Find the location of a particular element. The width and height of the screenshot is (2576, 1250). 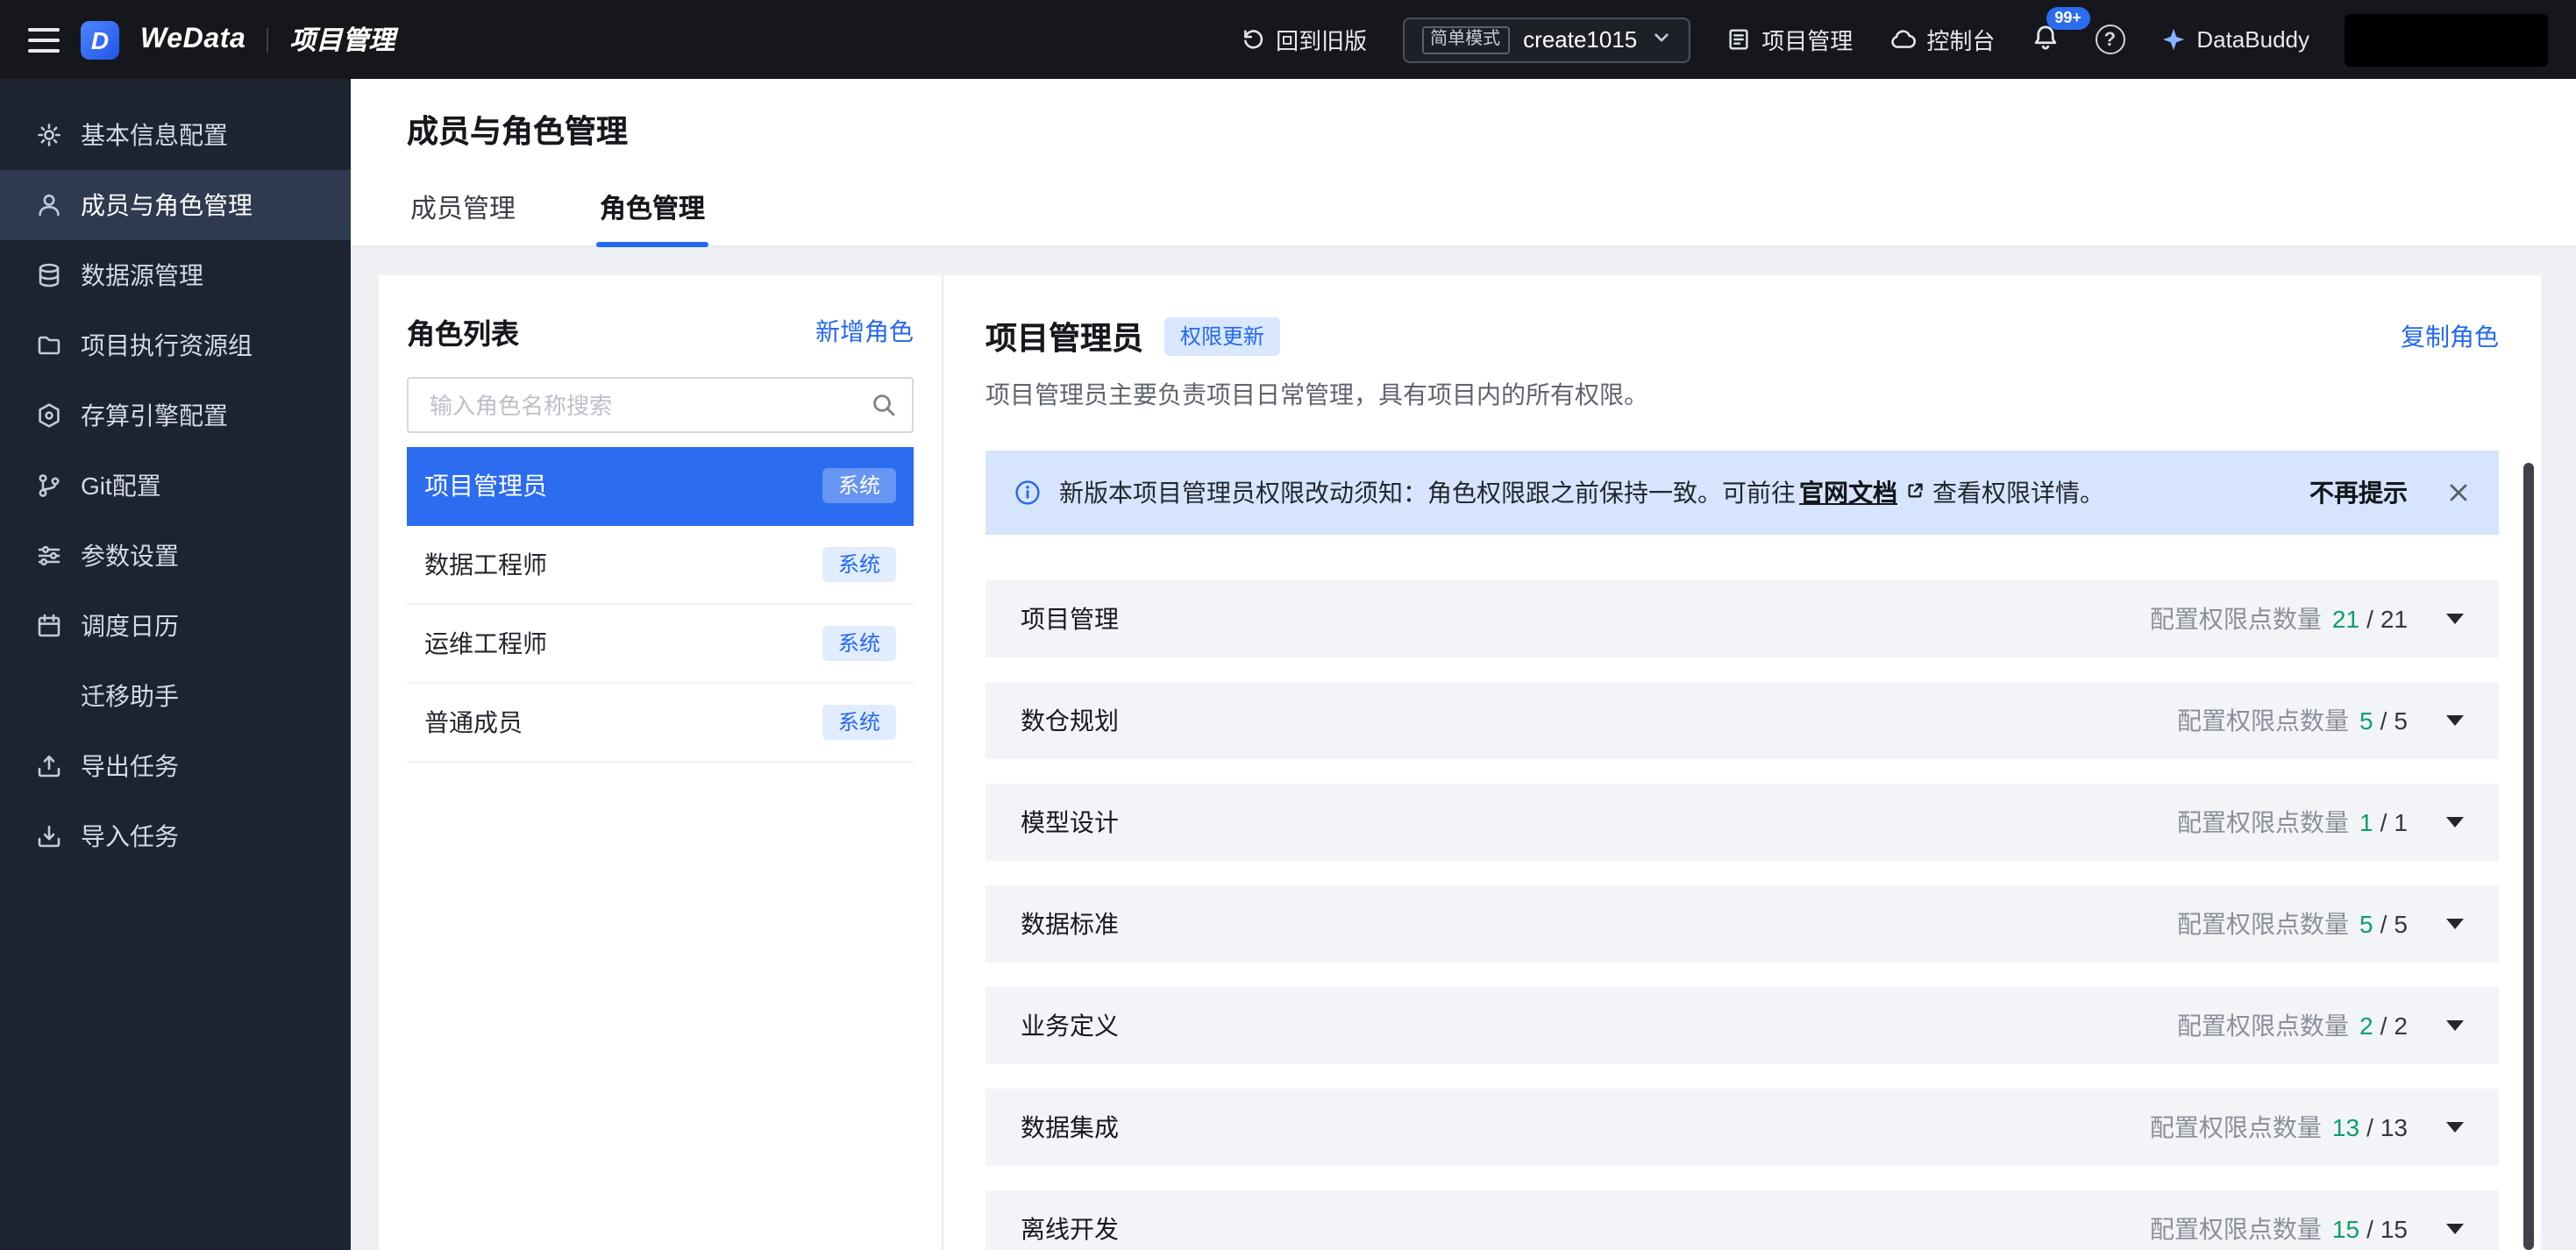

group-name: 项目管理 is located at coordinates (1070, 619).